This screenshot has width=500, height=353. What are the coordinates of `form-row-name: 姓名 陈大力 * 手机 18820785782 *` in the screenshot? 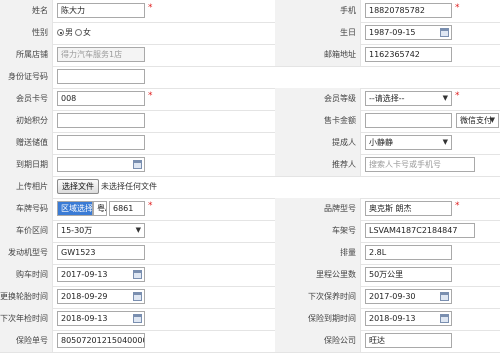 It's located at (250, 11).